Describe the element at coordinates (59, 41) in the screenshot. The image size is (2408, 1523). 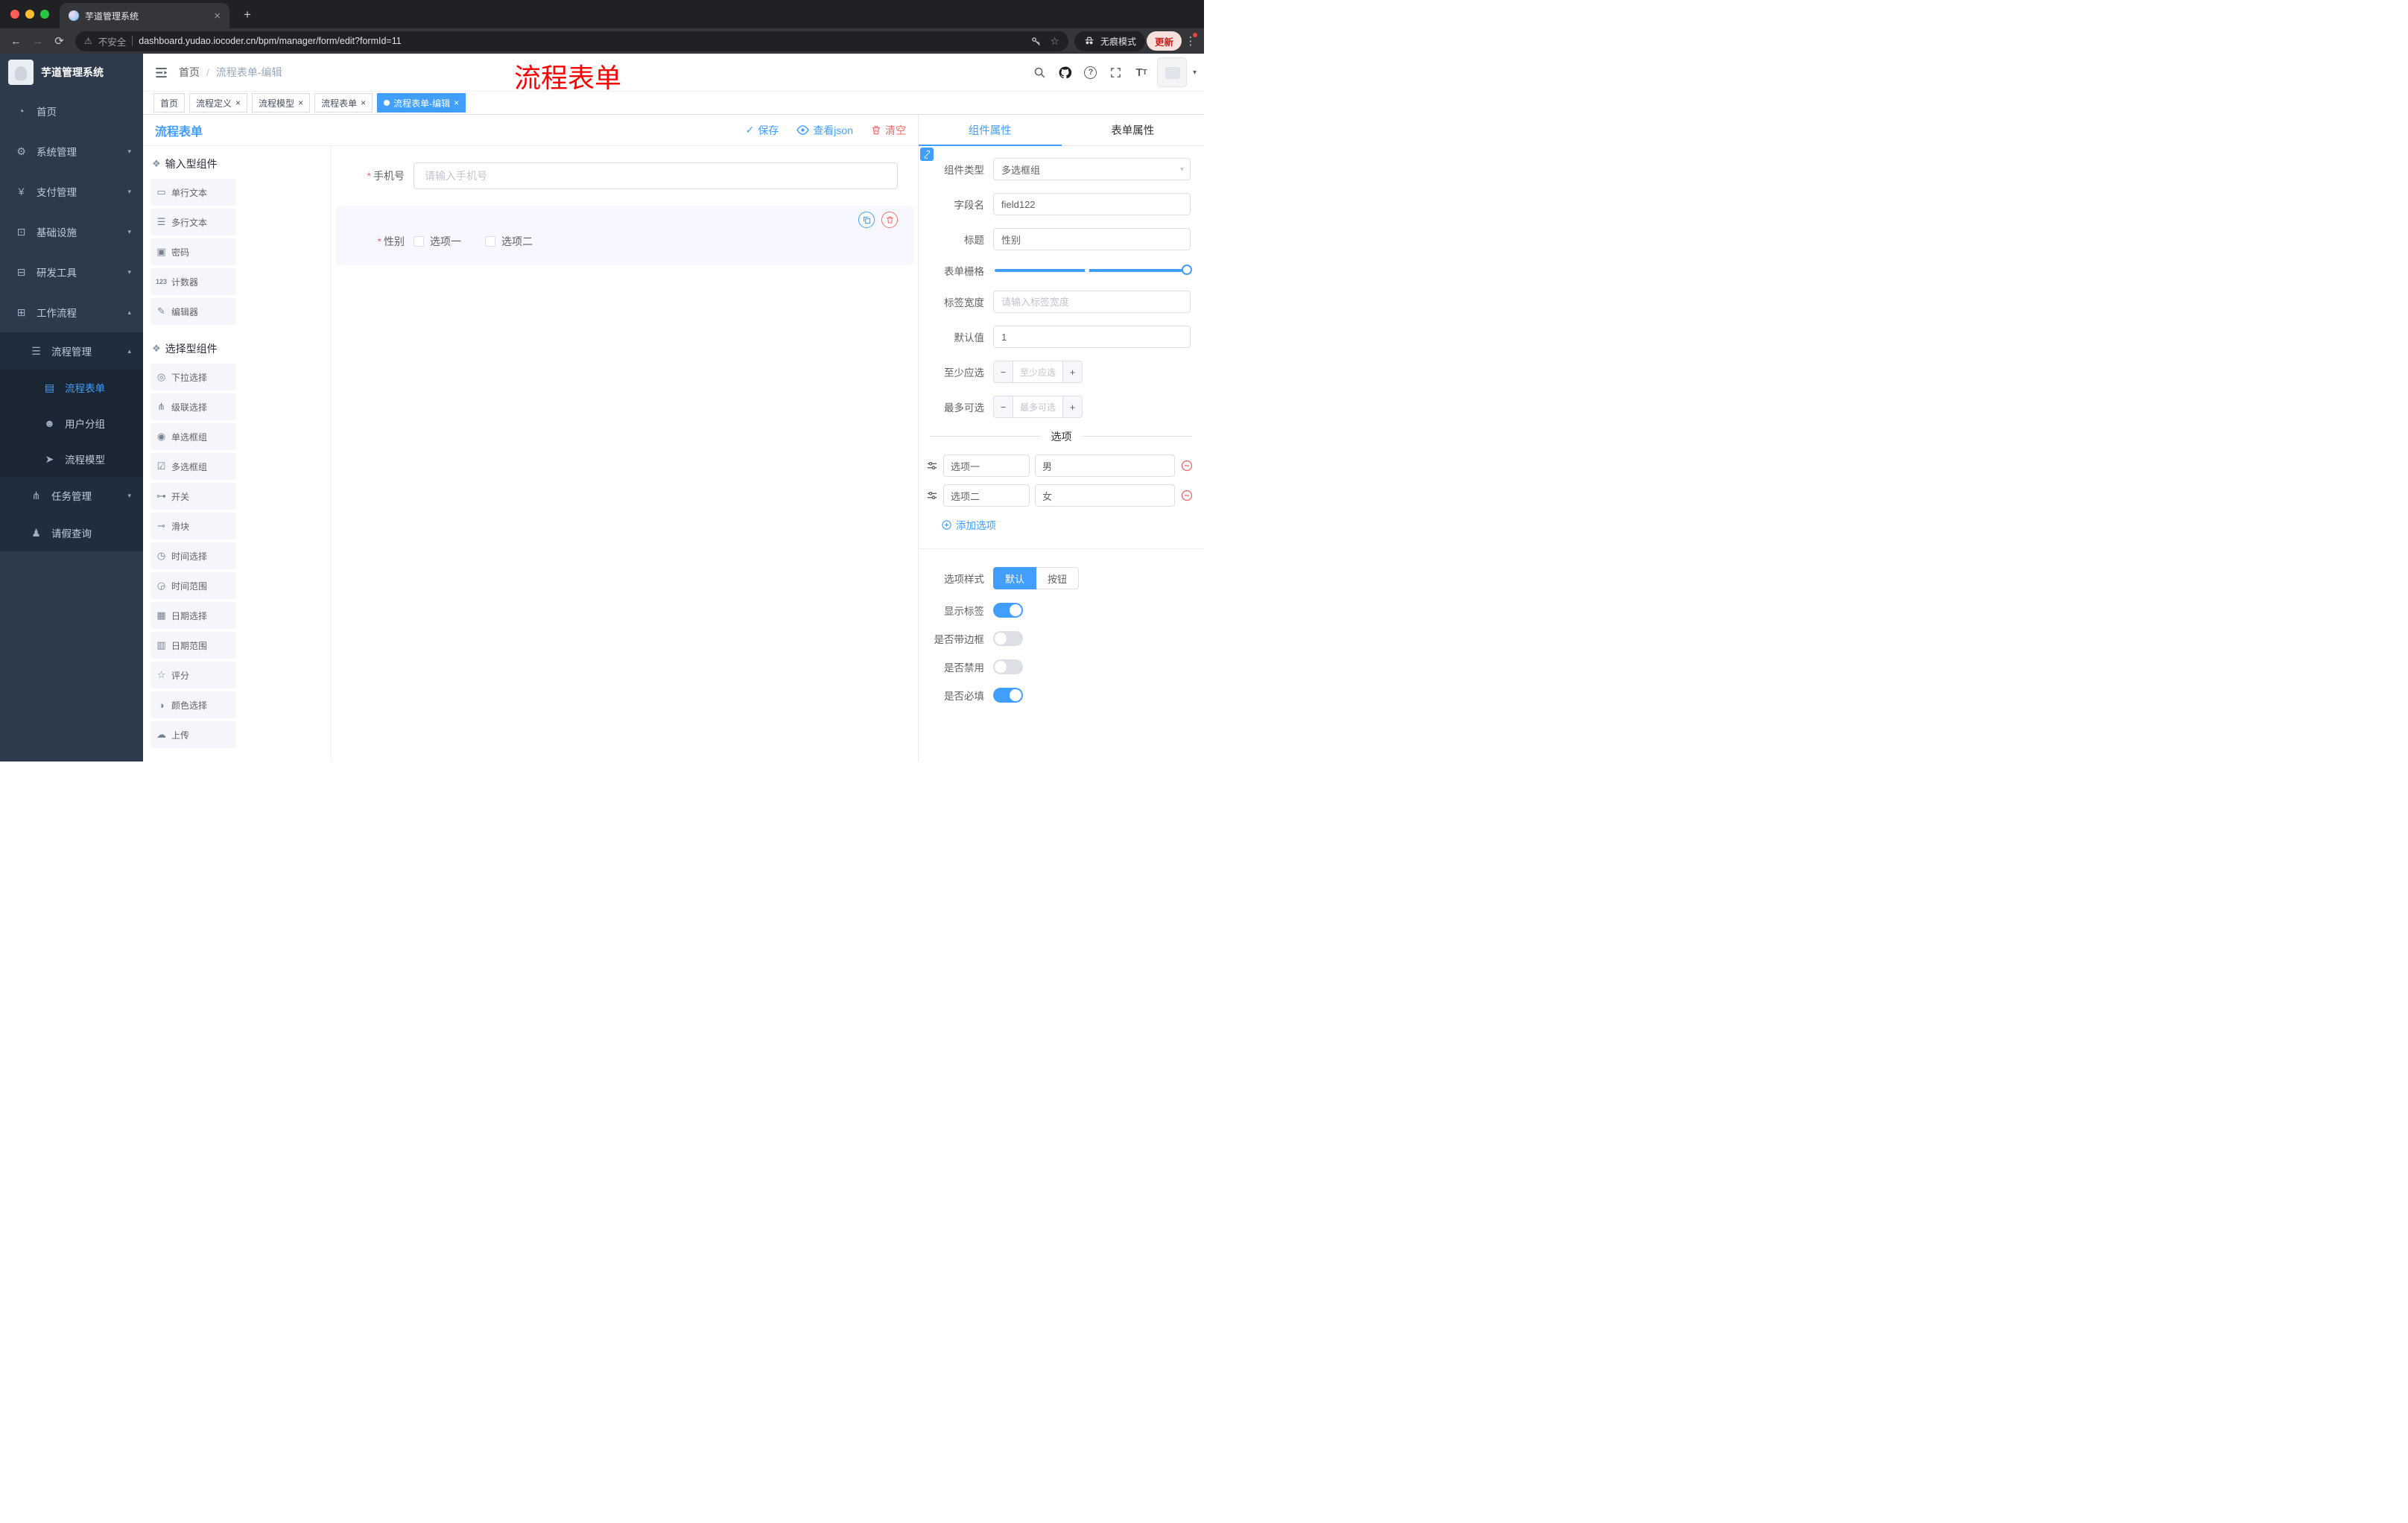
I see `reload-button: ⟳` at that location.